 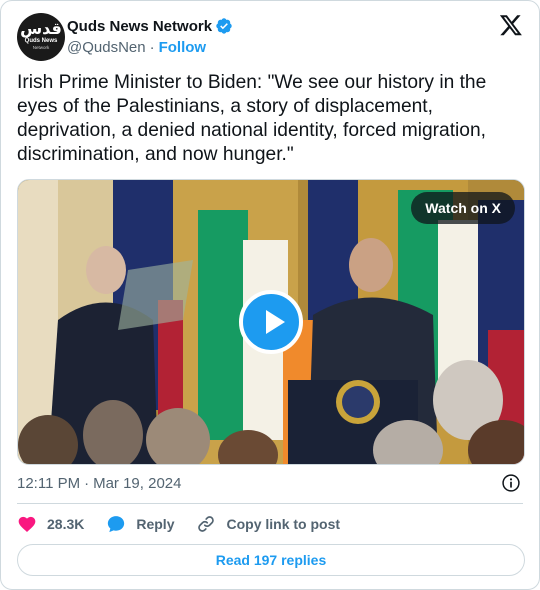 I want to click on play-button, so click(x=271, y=322).